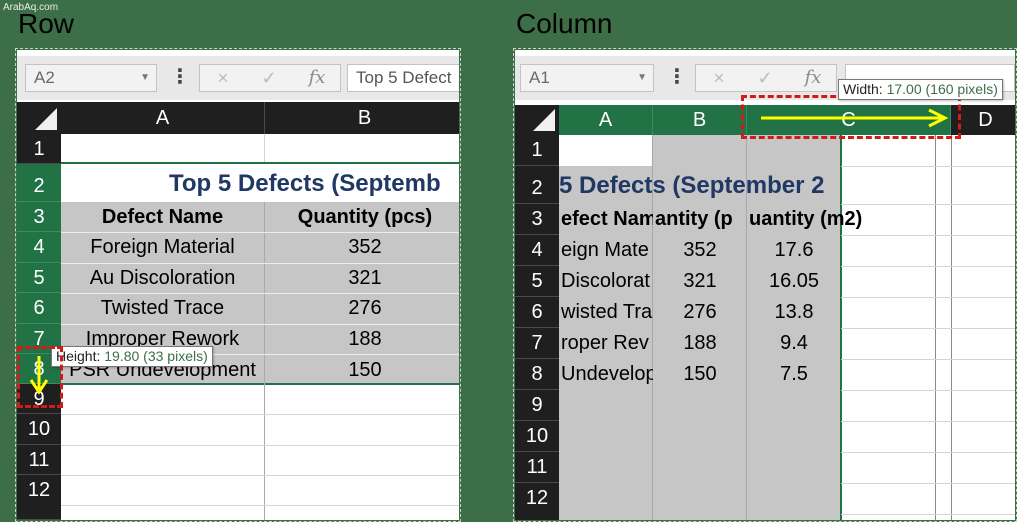 This screenshot has width=1017, height=522. Describe the element at coordinates (39, 217) in the screenshot. I see `left-row-header-3: 3` at that location.